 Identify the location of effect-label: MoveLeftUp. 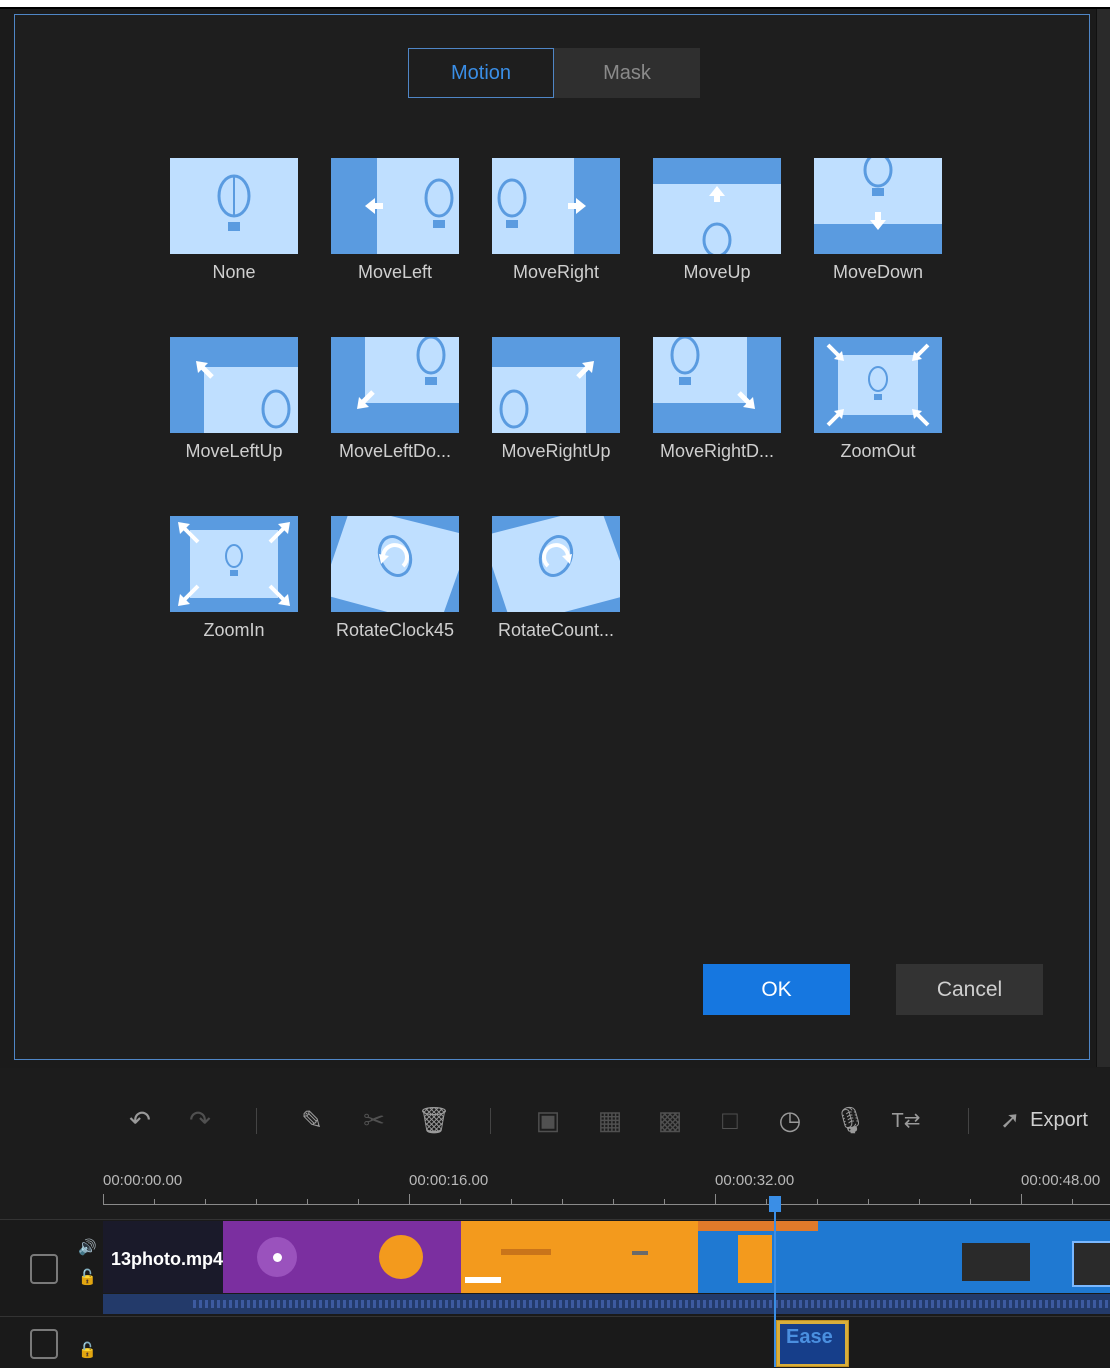
(234, 451).